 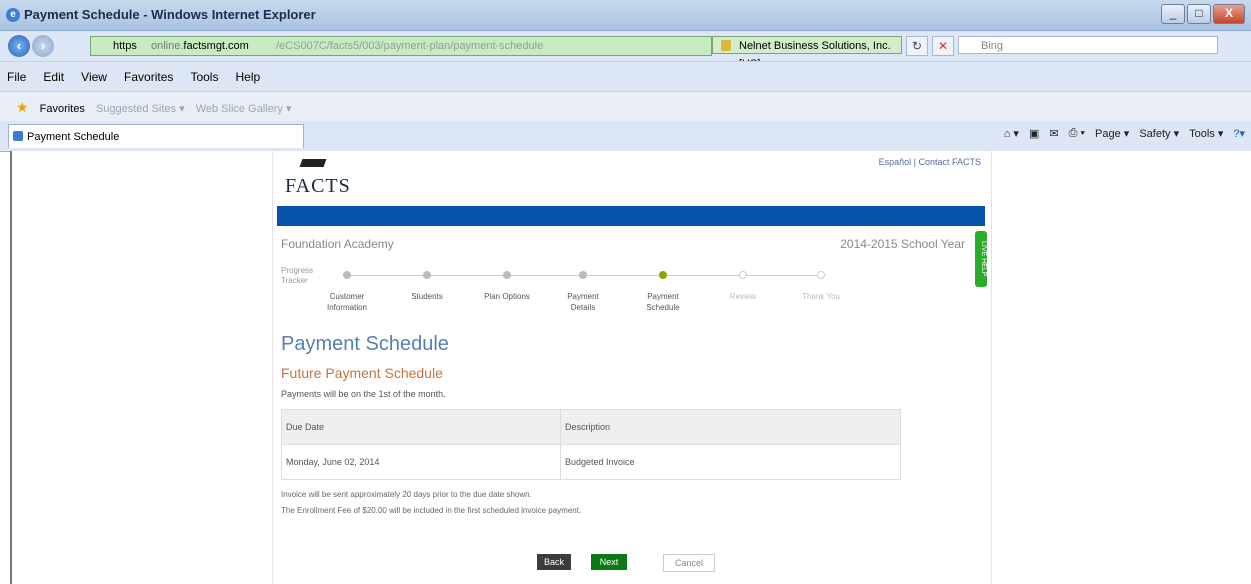 What do you see at coordinates (730, 462) in the screenshot?
I see `description-cell: Budgeted Invoice` at bounding box center [730, 462].